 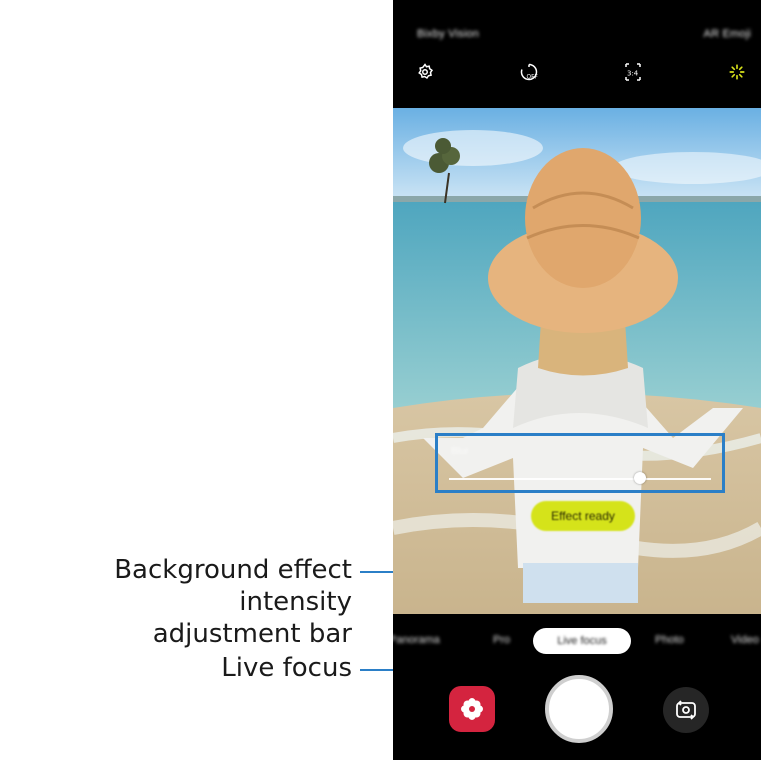 I want to click on svg-text: OFF, so click(x=533, y=78).